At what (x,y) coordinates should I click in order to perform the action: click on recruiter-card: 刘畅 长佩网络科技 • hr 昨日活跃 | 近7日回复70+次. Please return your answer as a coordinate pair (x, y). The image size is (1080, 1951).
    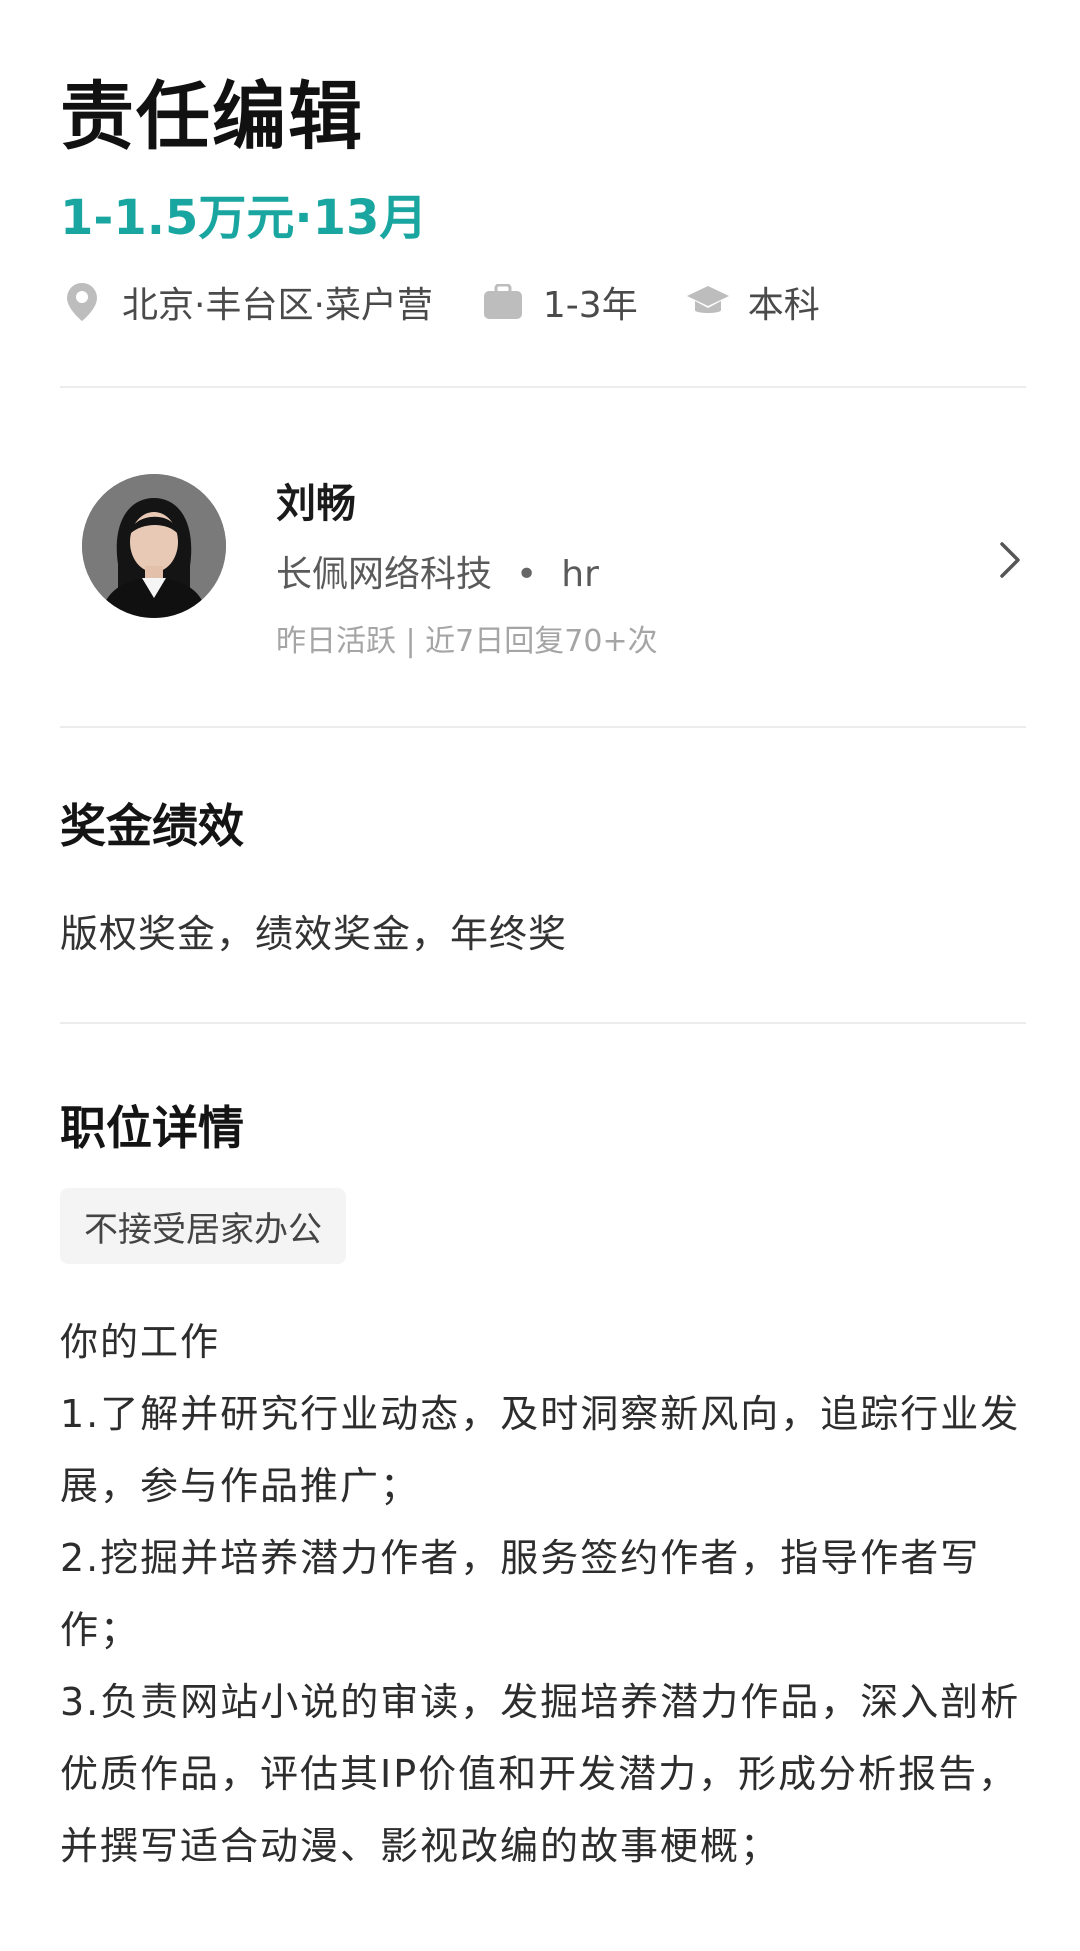
    Looking at the image, I should click on (543, 564).